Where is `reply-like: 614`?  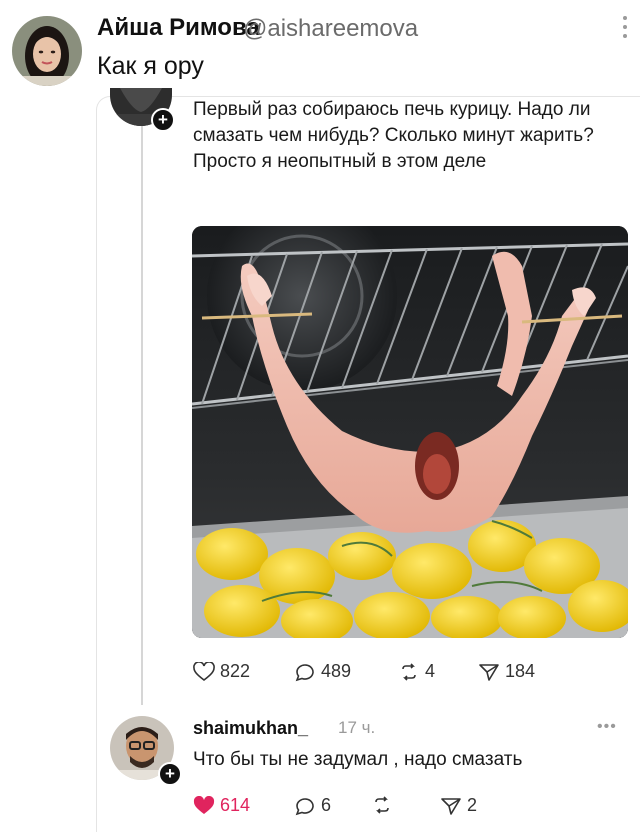 reply-like: 614 is located at coordinates (221, 805).